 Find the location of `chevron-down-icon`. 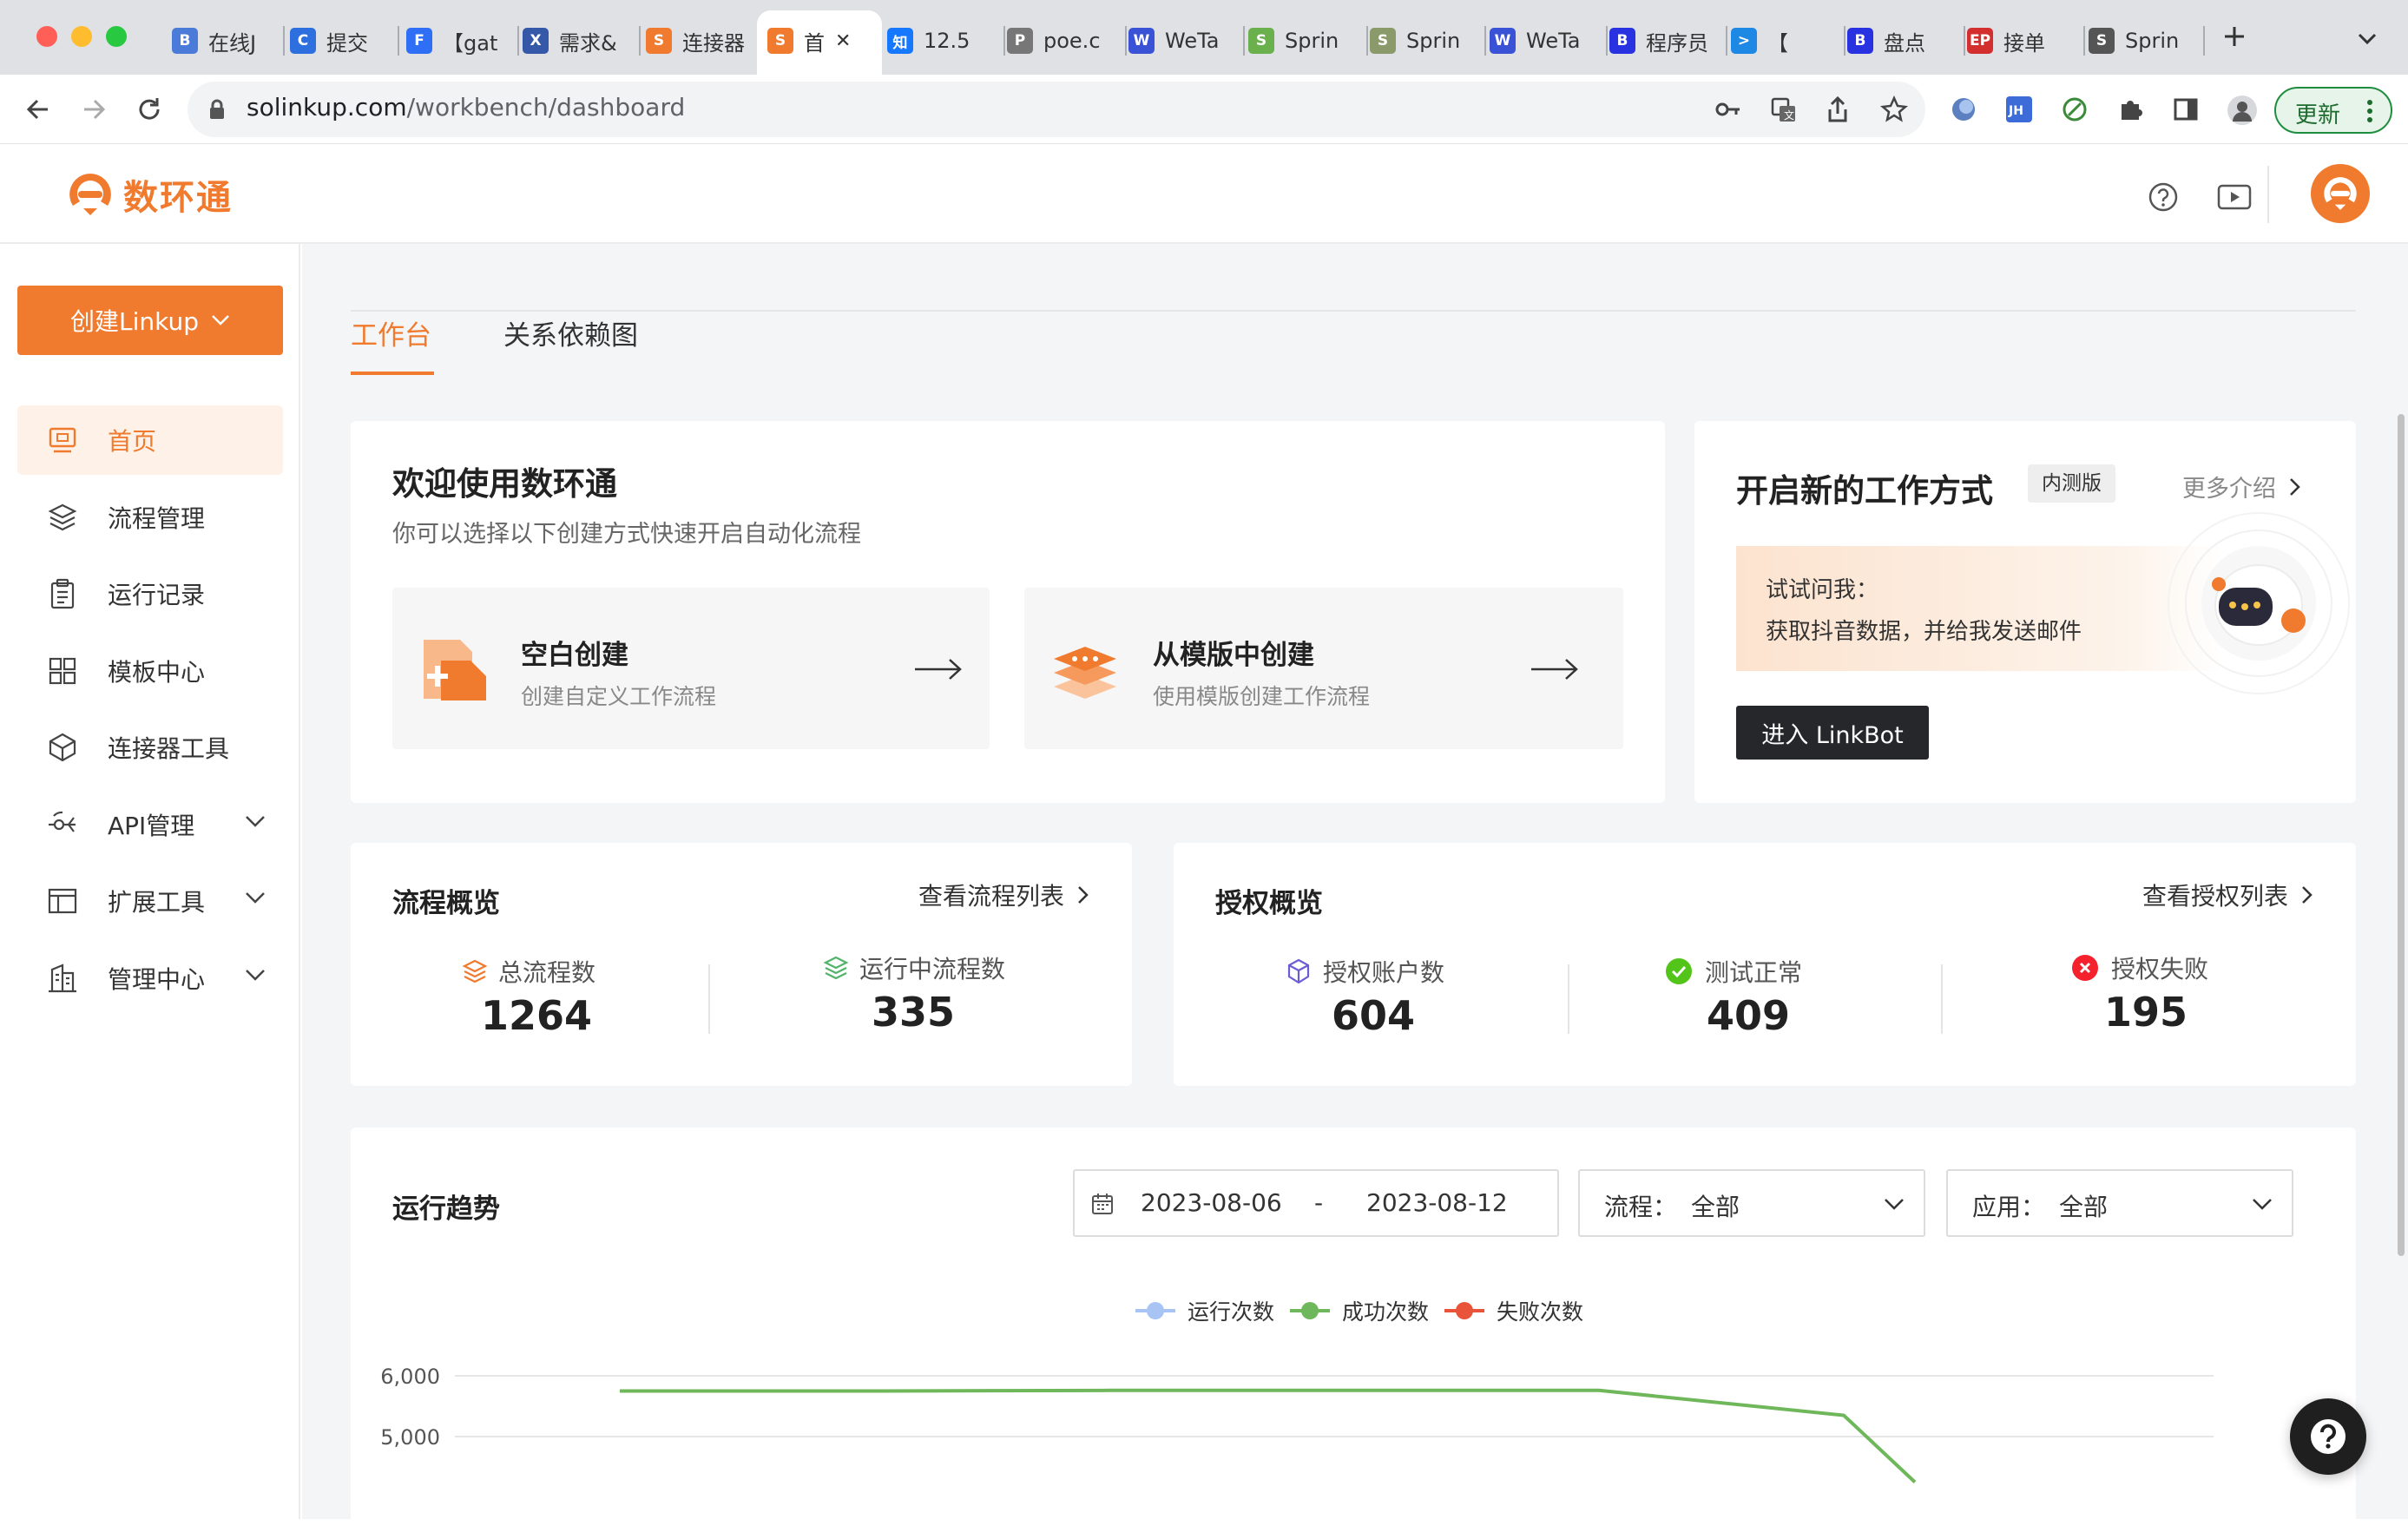

chevron-down-icon is located at coordinates (2367, 39).